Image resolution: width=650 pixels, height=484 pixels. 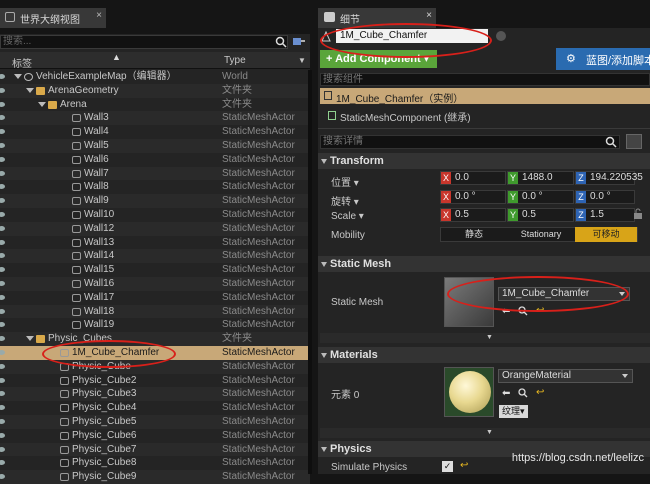 What do you see at coordinates (155, 284) in the screenshot?
I see `tree-row: Wall16 StaticMeshActor` at bounding box center [155, 284].